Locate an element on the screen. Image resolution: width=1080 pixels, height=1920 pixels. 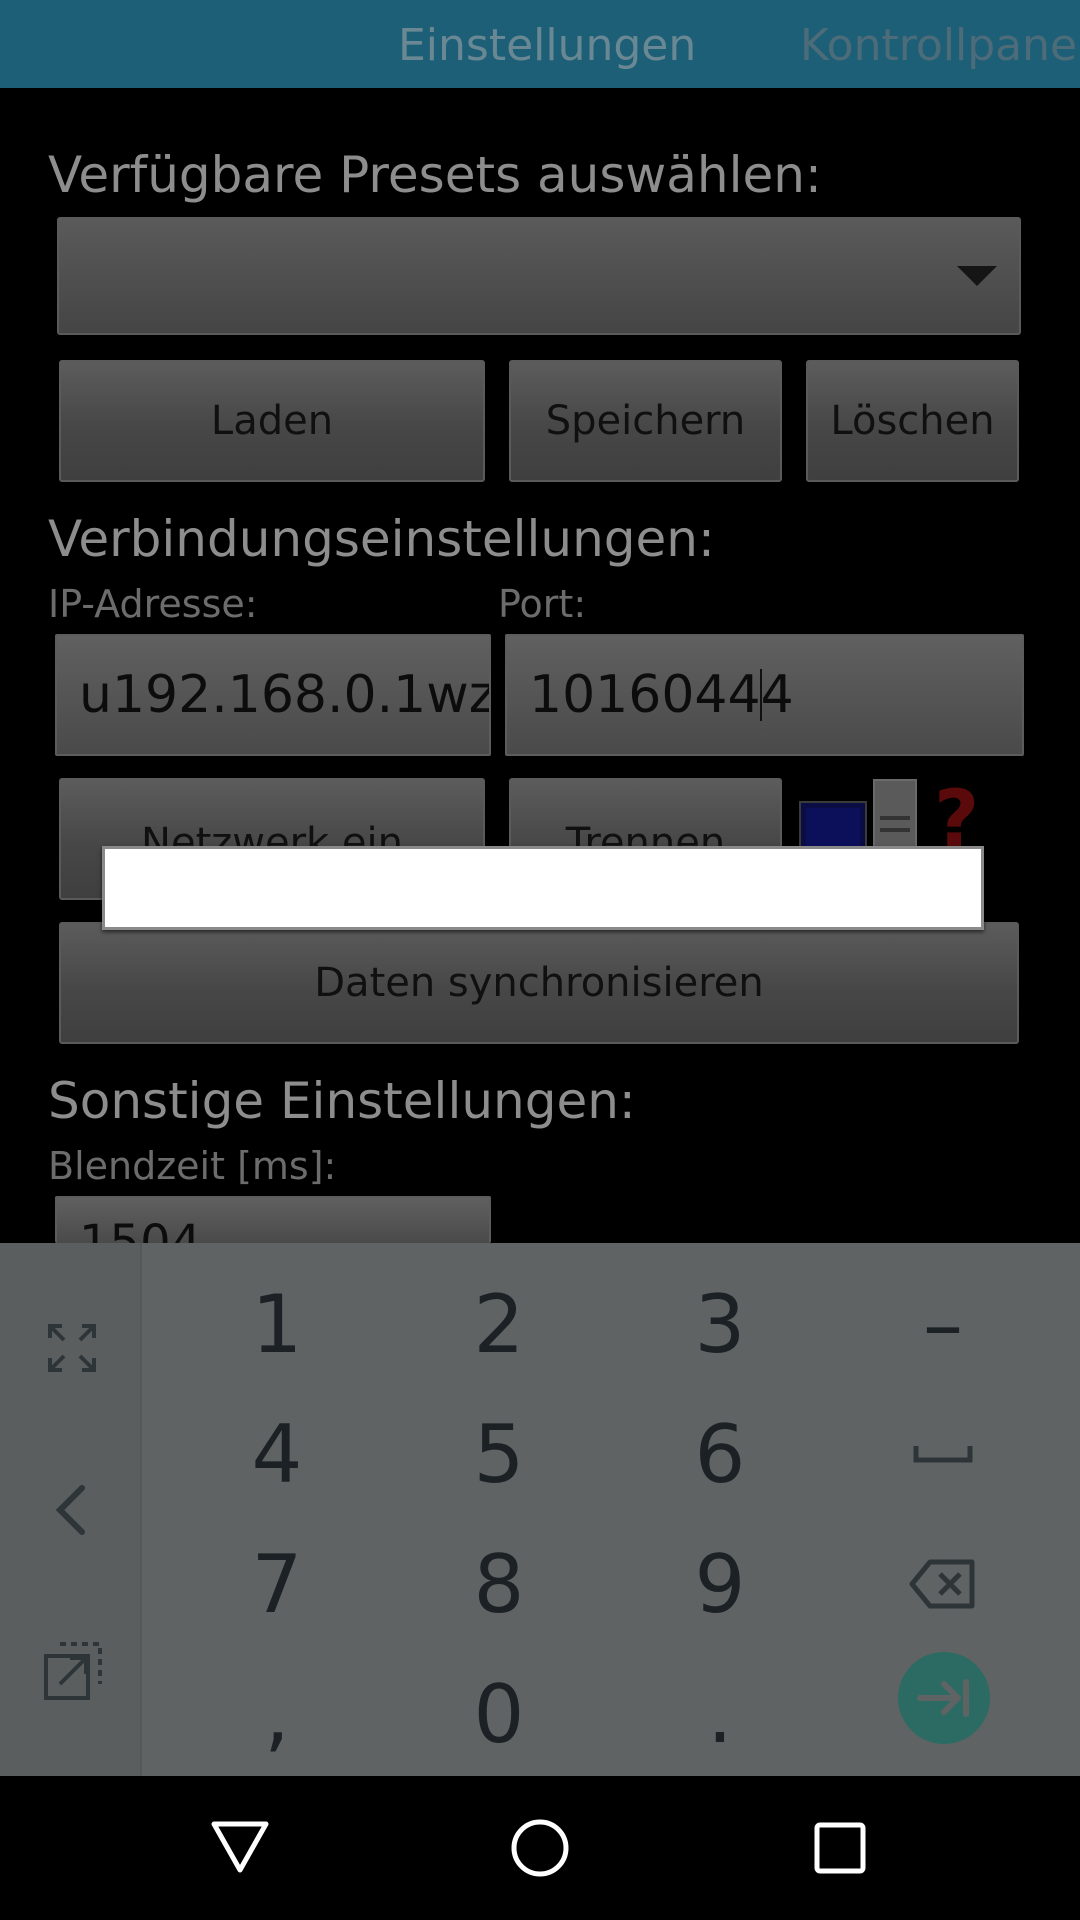
key-period: . is located at coordinates (720, 1715).